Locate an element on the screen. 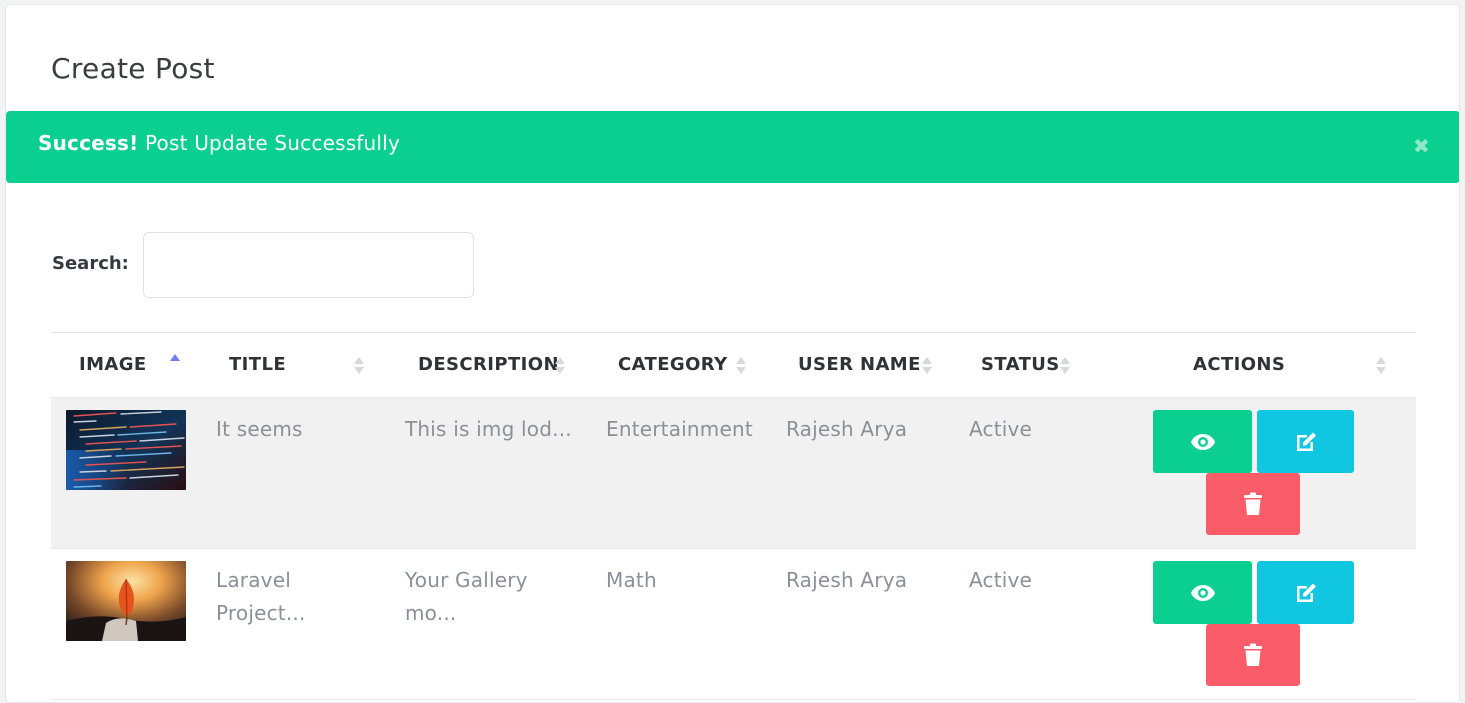 The height and width of the screenshot is (703, 1465). column-label: CATEGORY is located at coordinates (673, 364).